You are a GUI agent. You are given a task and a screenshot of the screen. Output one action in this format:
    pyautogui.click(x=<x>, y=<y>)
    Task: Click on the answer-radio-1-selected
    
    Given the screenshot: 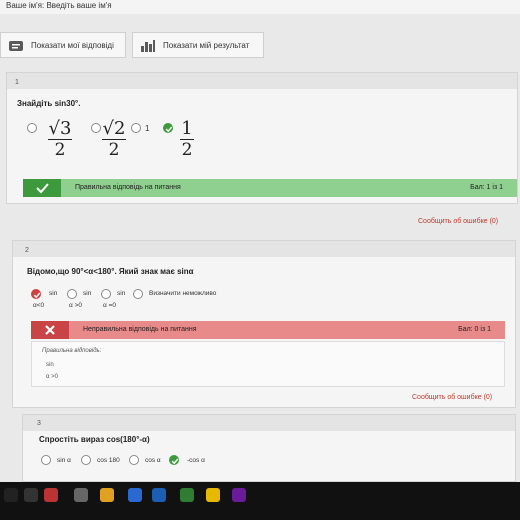 What is the action you would take?
    pyautogui.click(x=36, y=294)
    